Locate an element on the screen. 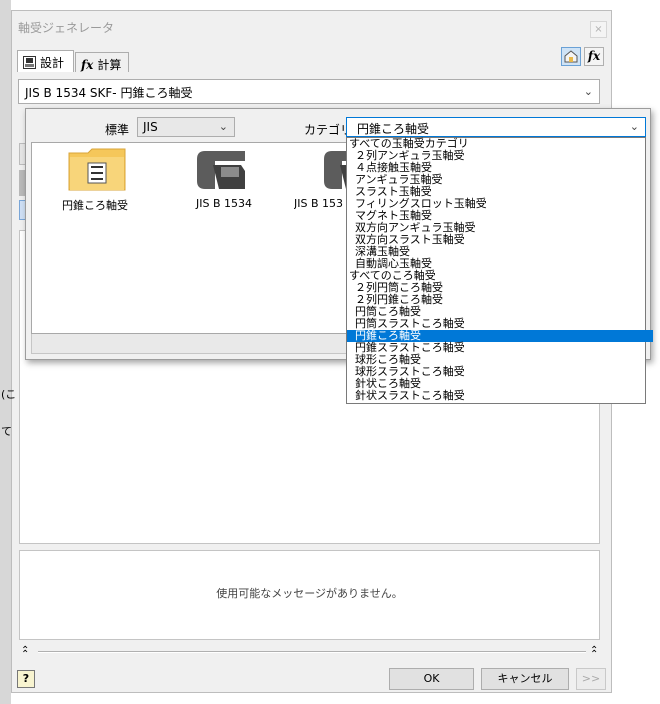 This screenshot has height=704, width=660. expand-left-icon-2: ⌃ is located at coordinates (25, 654).